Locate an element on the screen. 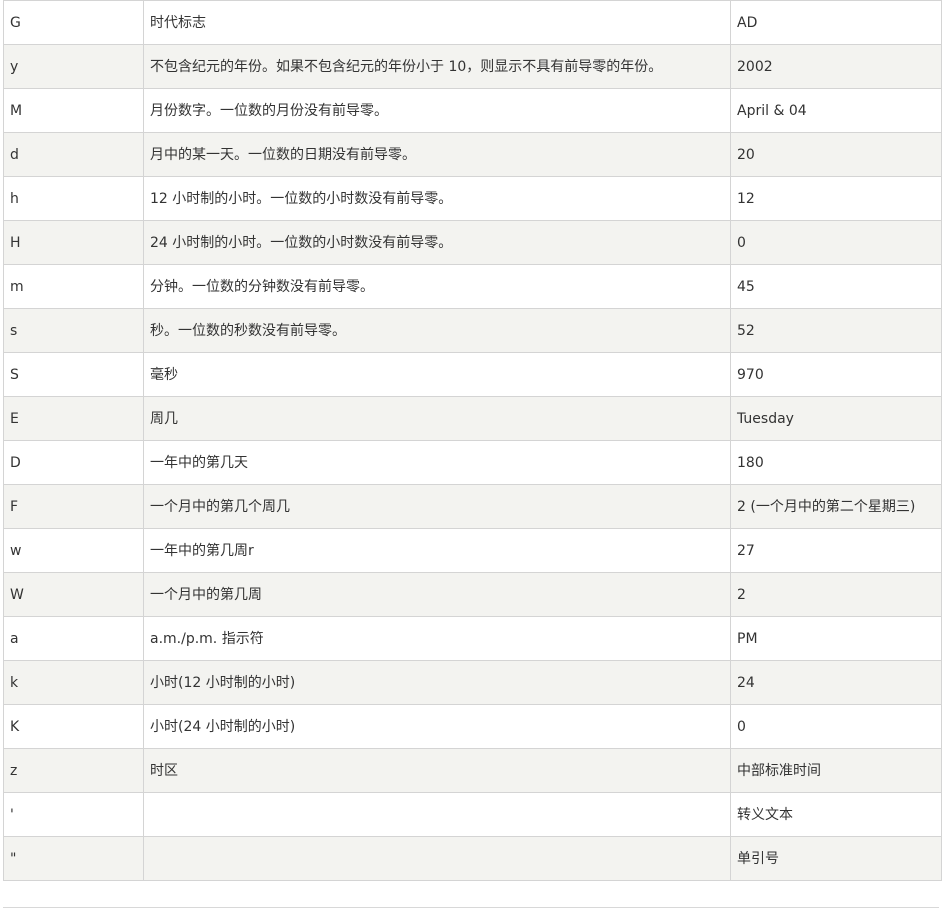 This screenshot has height=915, width=942. description-cell: 分钟。一位数的分钟数没有前导零。 is located at coordinates (437, 286).